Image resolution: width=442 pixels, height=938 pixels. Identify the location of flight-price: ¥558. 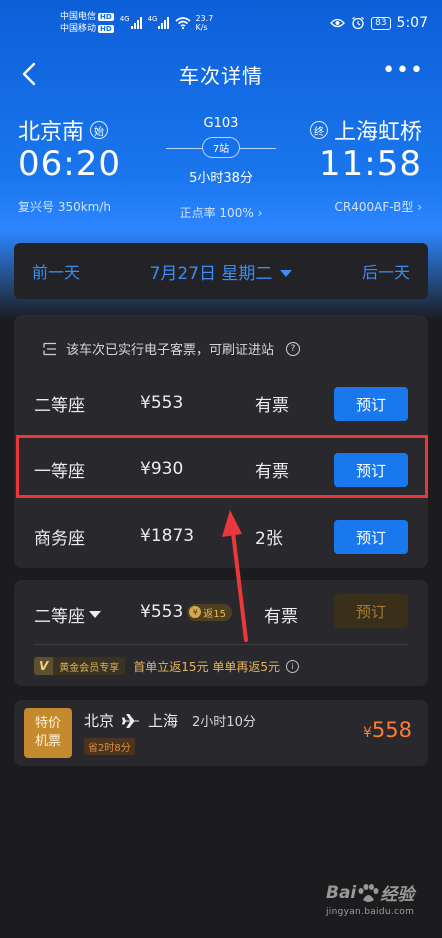
(387, 730).